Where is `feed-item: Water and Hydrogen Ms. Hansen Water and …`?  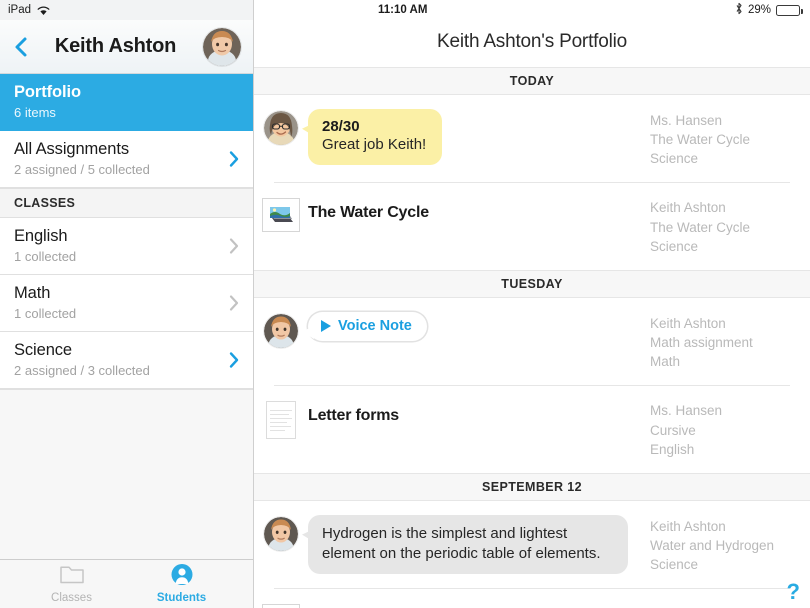
feed-item: Water and Hydrogen Ms. Hansen Water and … is located at coordinates (532, 598).